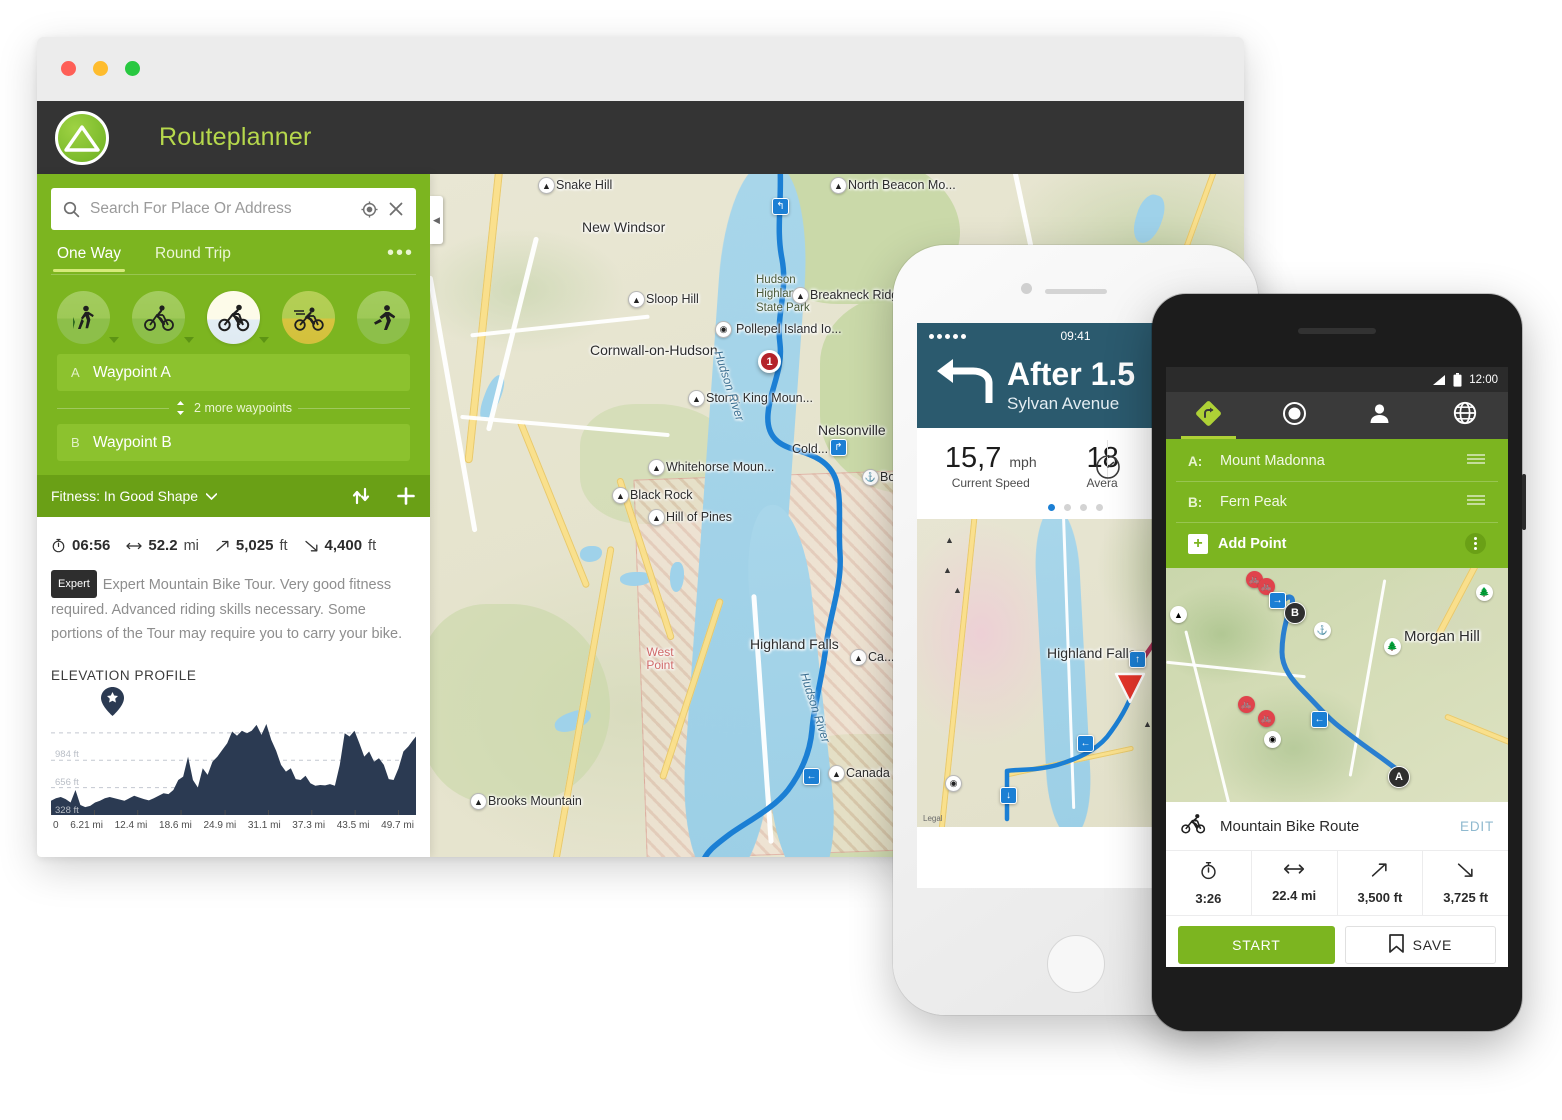  Describe the element at coordinates (780, 206) in the screenshot. I see `direction-badge-icon: ↰` at that location.